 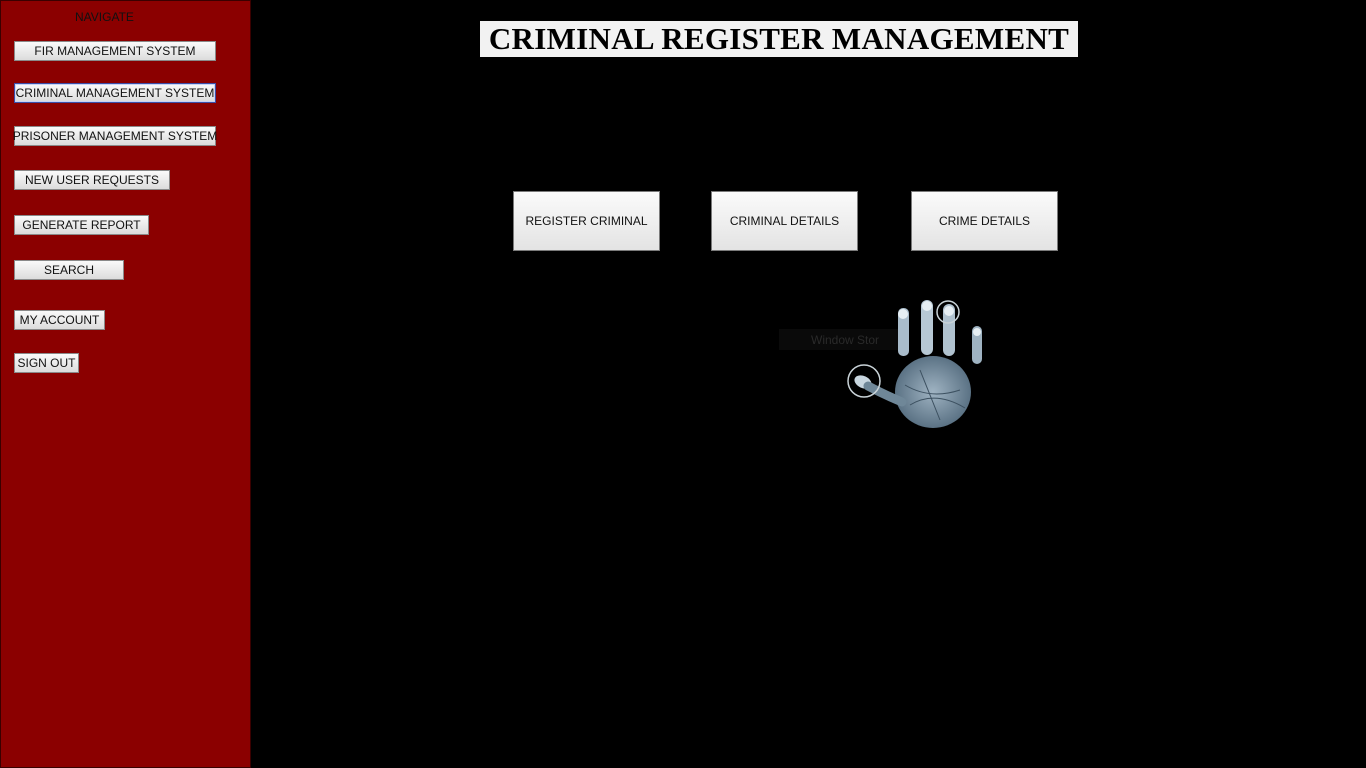 I want to click on new-user-requests-button: NEW USER REQUESTS, so click(x=92, y=180).